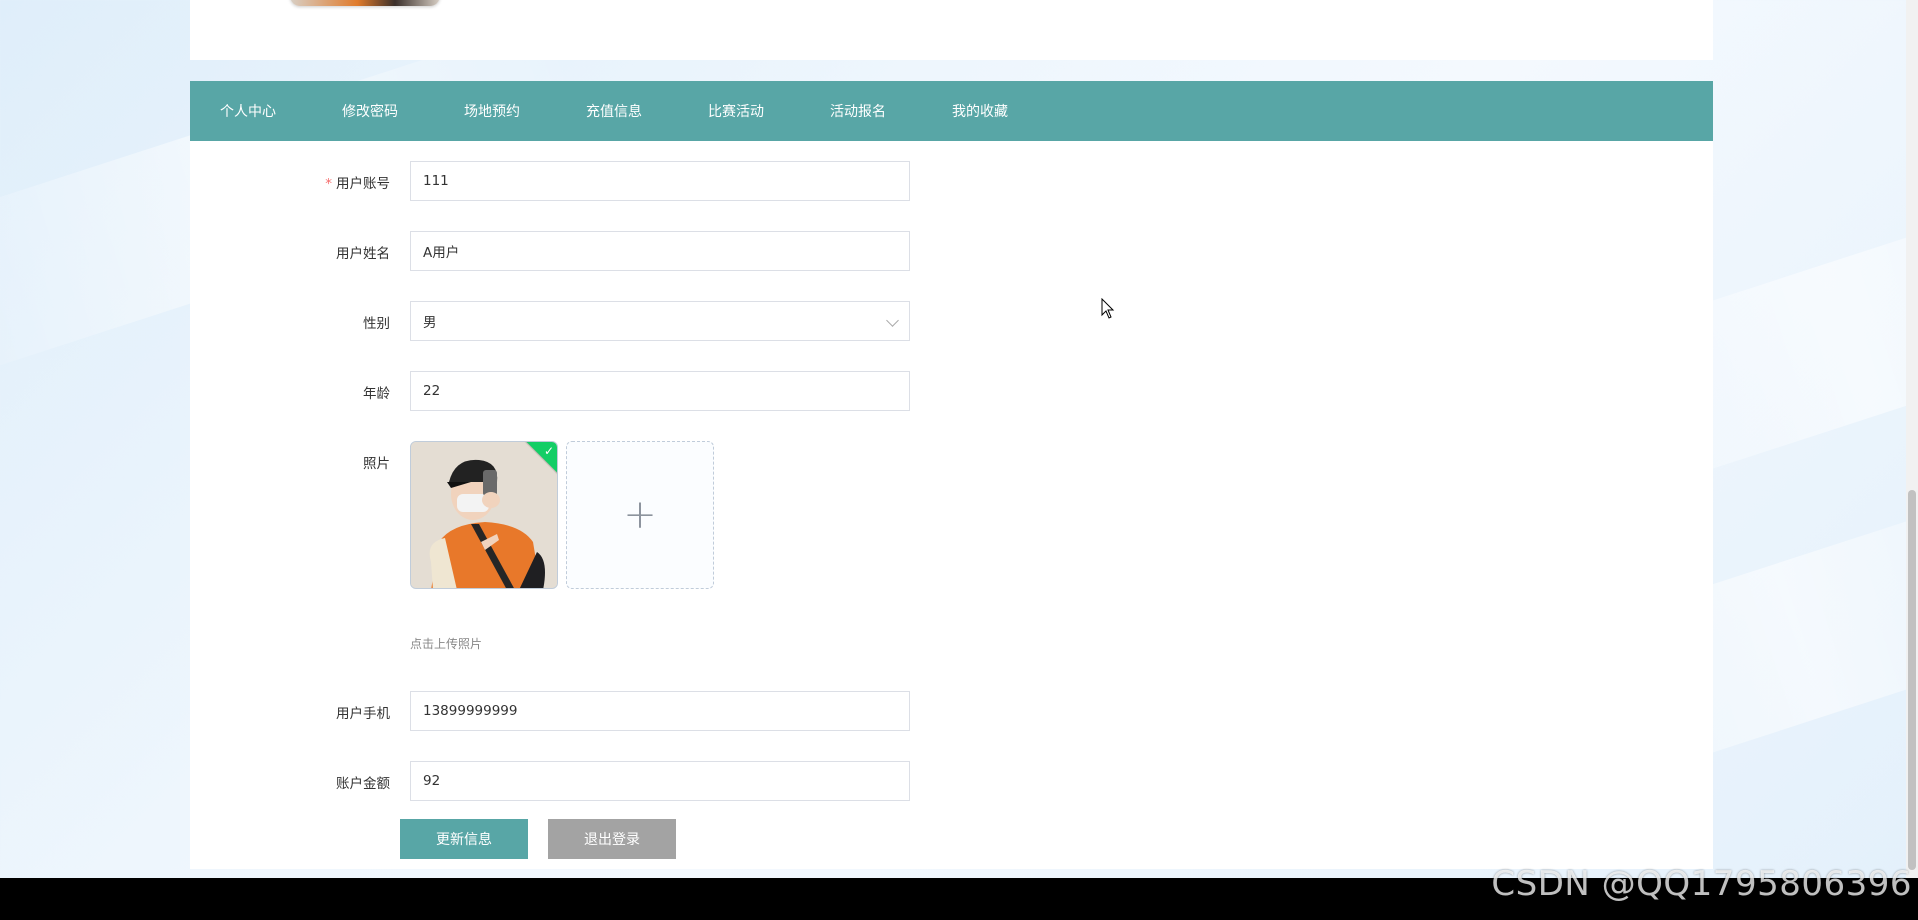  Describe the element at coordinates (951, 30) in the screenshot. I see `profile-header-card` at that location.